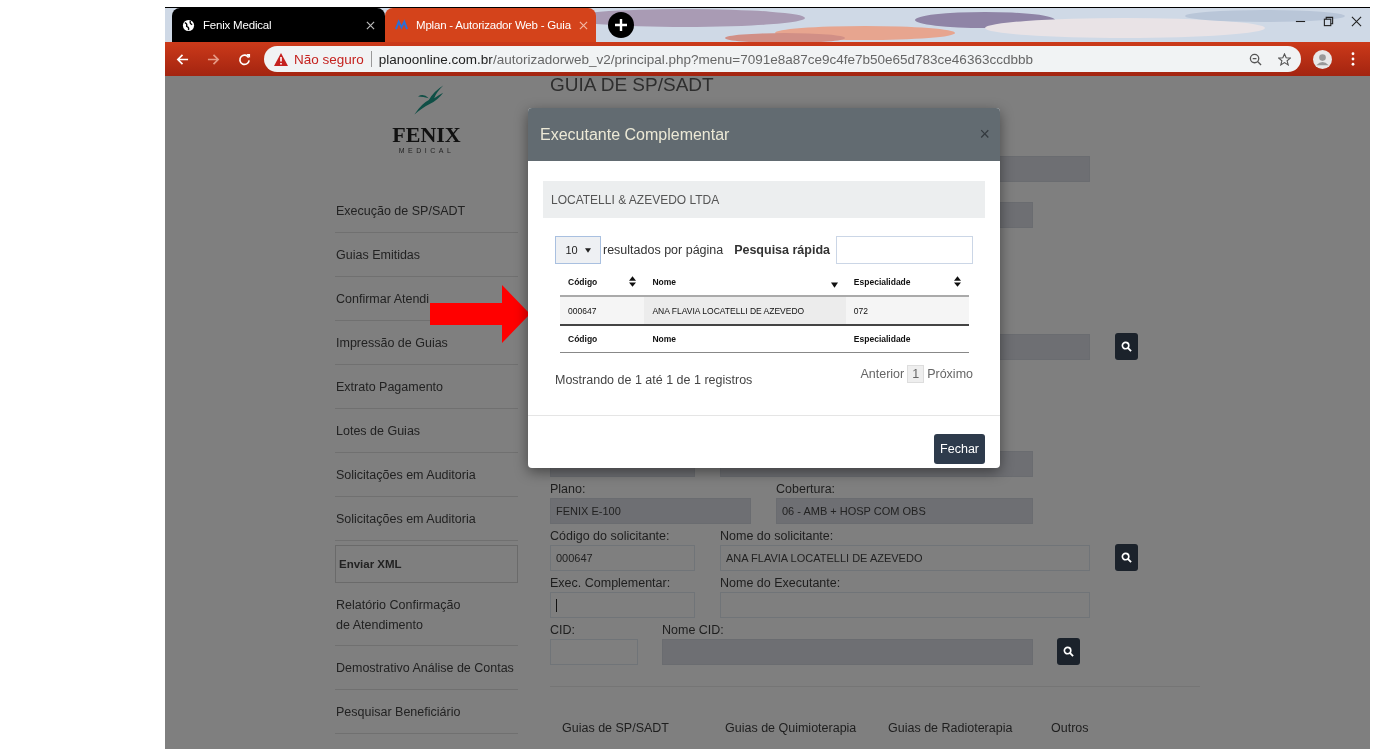 The height and width of the screenshot is (749, 1397). Describe the element at coordinates (244, 59) in the screenshot. I see `reload-icon` at that location.